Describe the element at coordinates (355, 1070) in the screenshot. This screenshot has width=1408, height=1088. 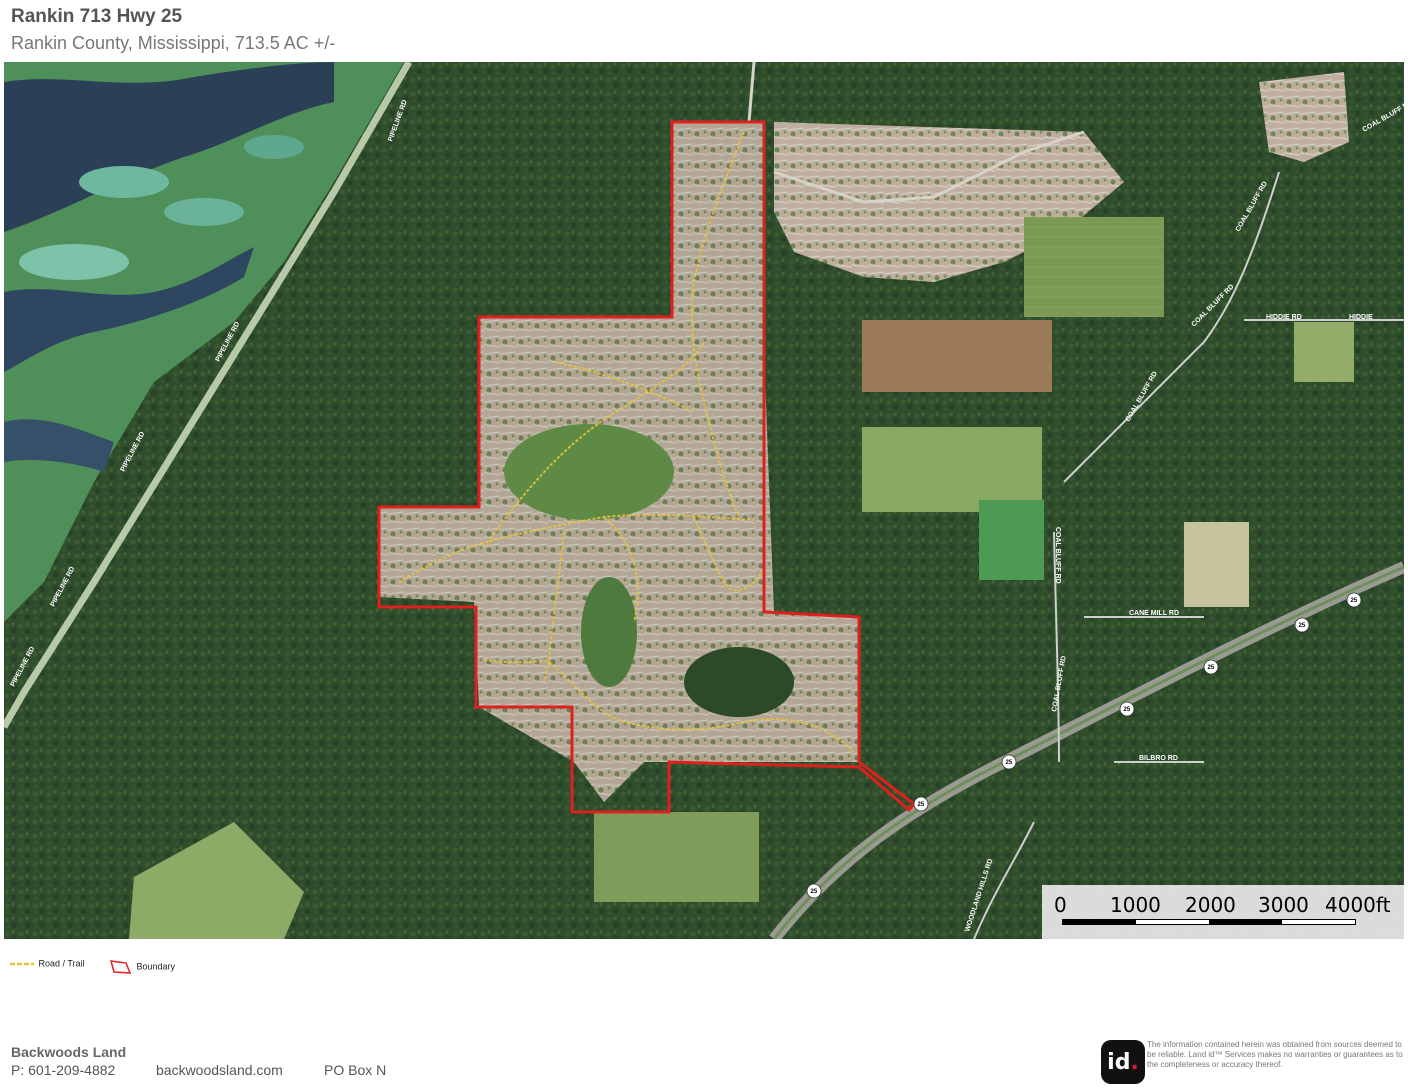
I see `po-box: PO Box N` at that location.